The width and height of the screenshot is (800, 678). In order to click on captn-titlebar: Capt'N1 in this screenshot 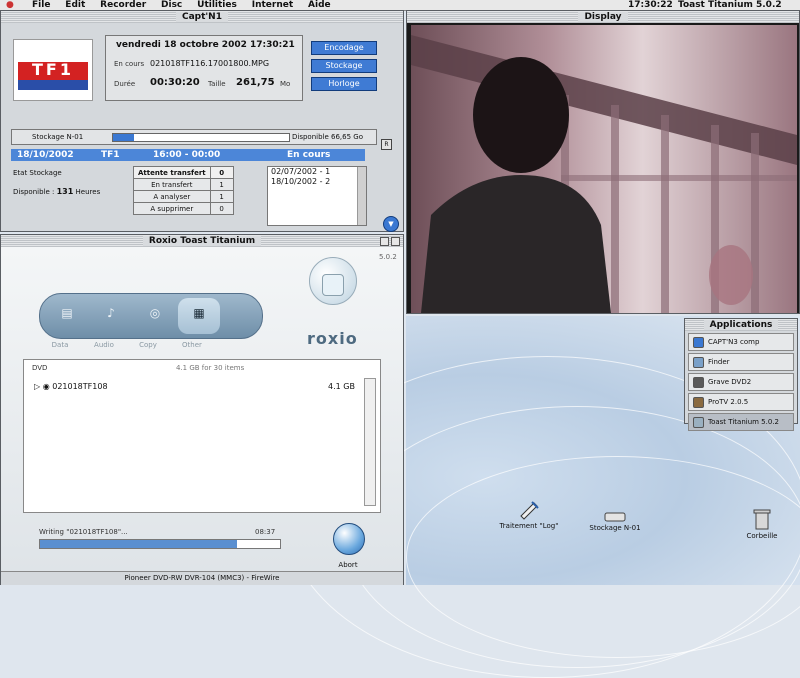, I will do `click(202, 17)`.